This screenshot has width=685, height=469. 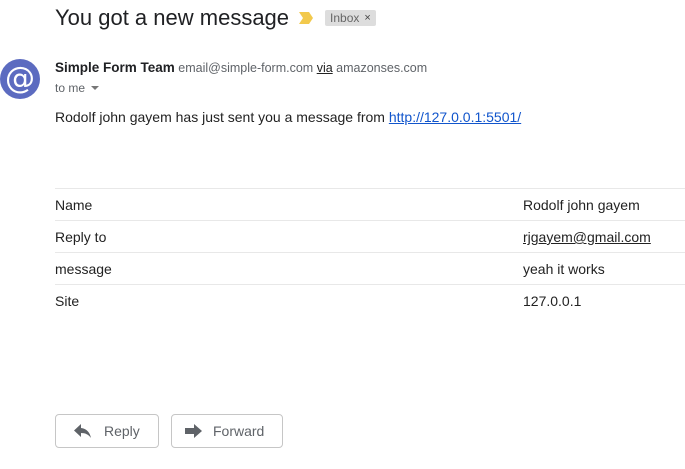 I want to click on inbox-label-chip: Inbox ×, so click(x=350, y=18).